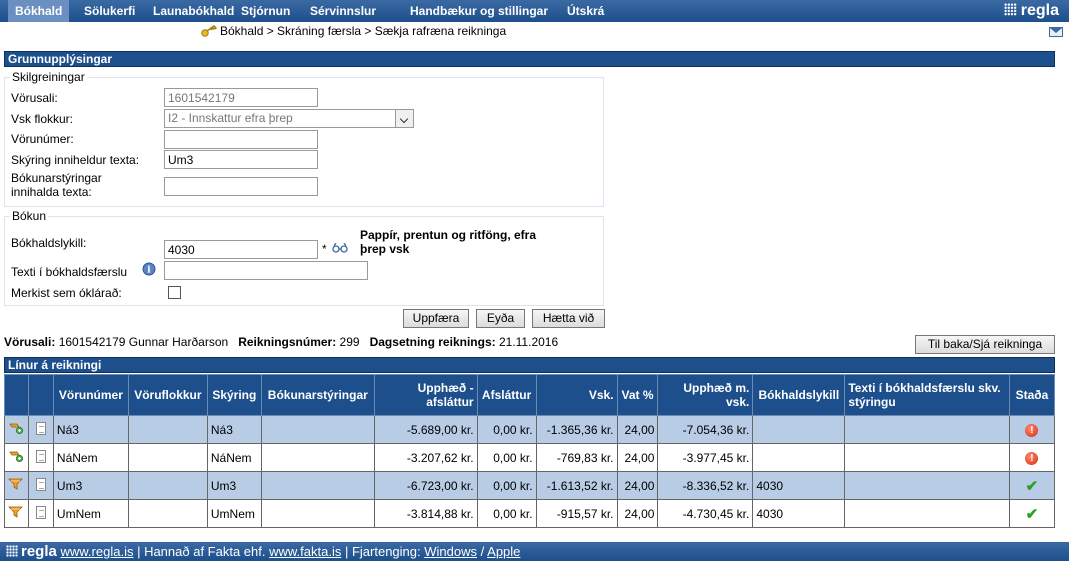 The image size is (1069, 561). Describe the element at coordinates (265, 11) in the screenshot. I see `nav-stjornun: Stjórnun` at that location.